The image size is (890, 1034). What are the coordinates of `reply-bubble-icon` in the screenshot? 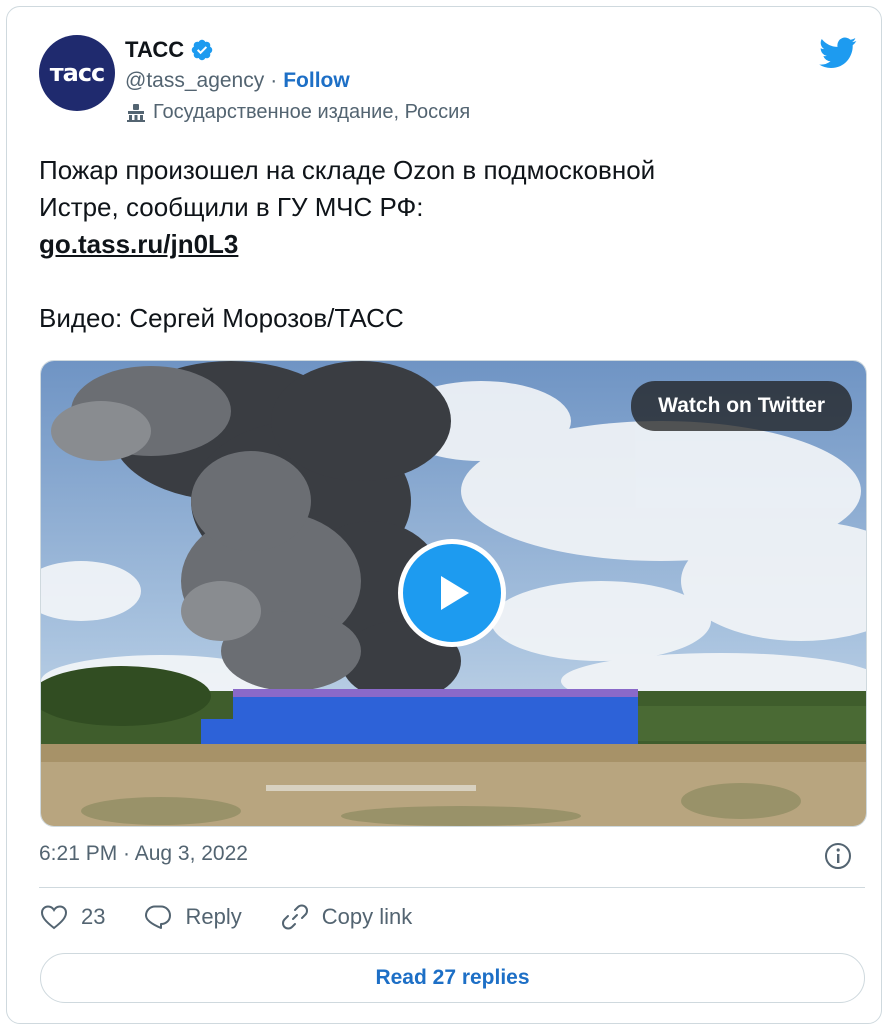 It's located at (158, 917).